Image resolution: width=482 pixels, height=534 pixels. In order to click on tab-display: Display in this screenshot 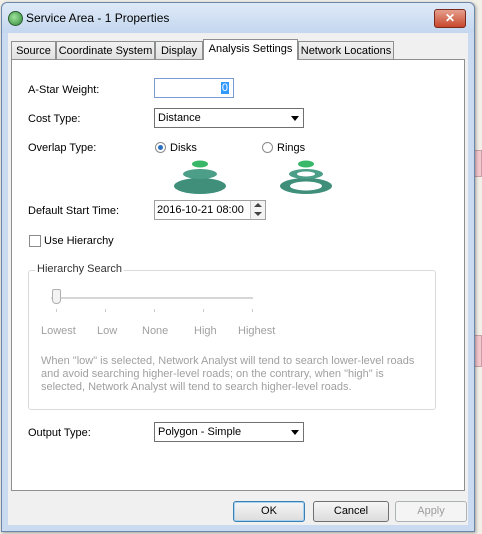, I will do `click(179, 50)`.